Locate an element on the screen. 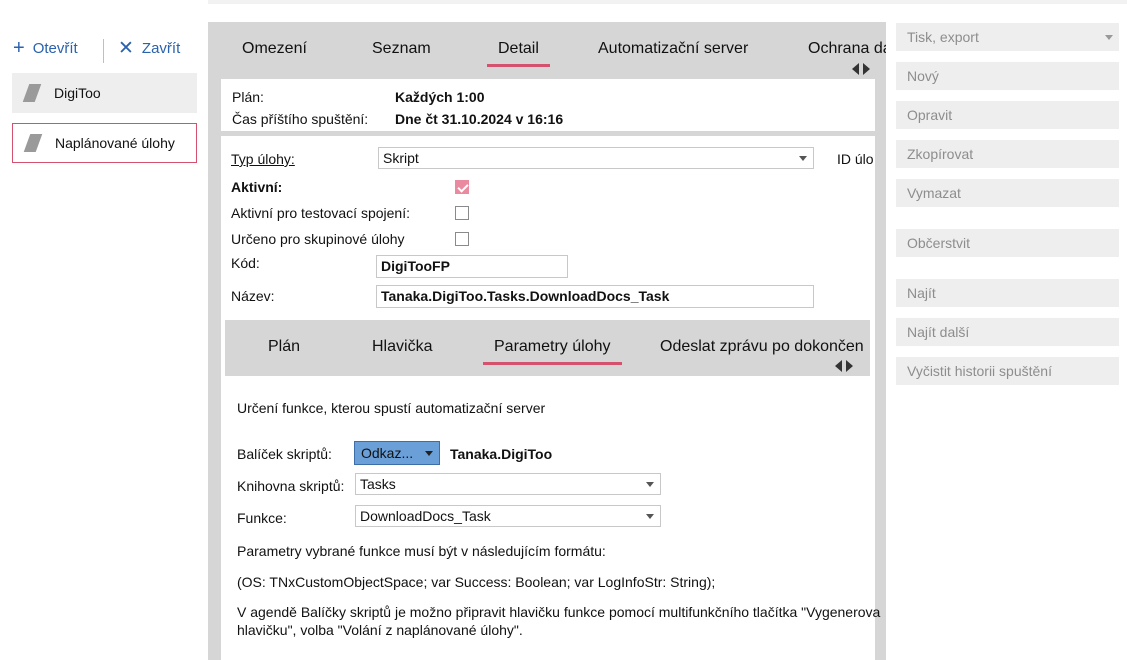 The width and height of the screenshot is (1127, 660). tab-automatizacni-server: Automatizační server is located at coordinates (673, 49).